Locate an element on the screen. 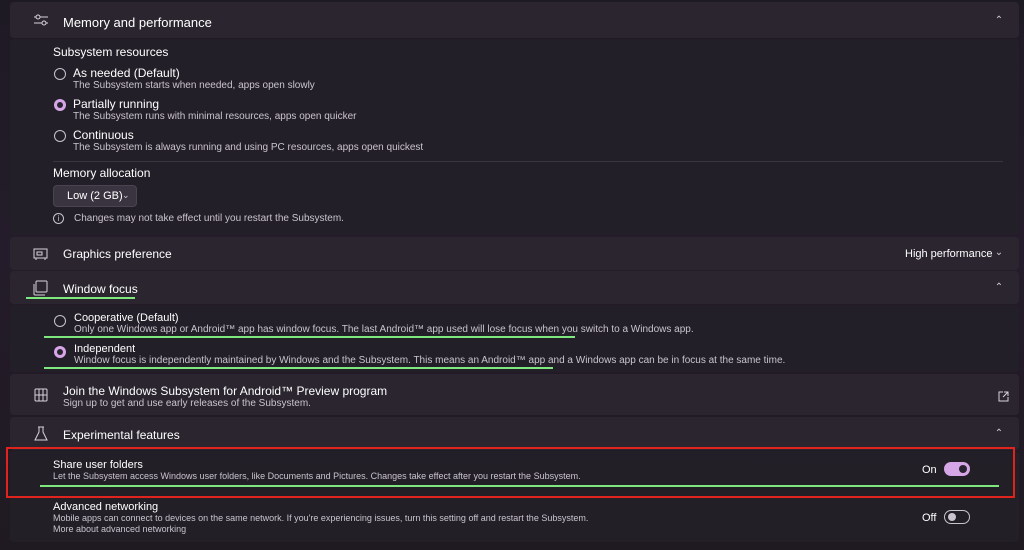  graphics-preference-title: Graphics preference is located at coordinates (117, 254).